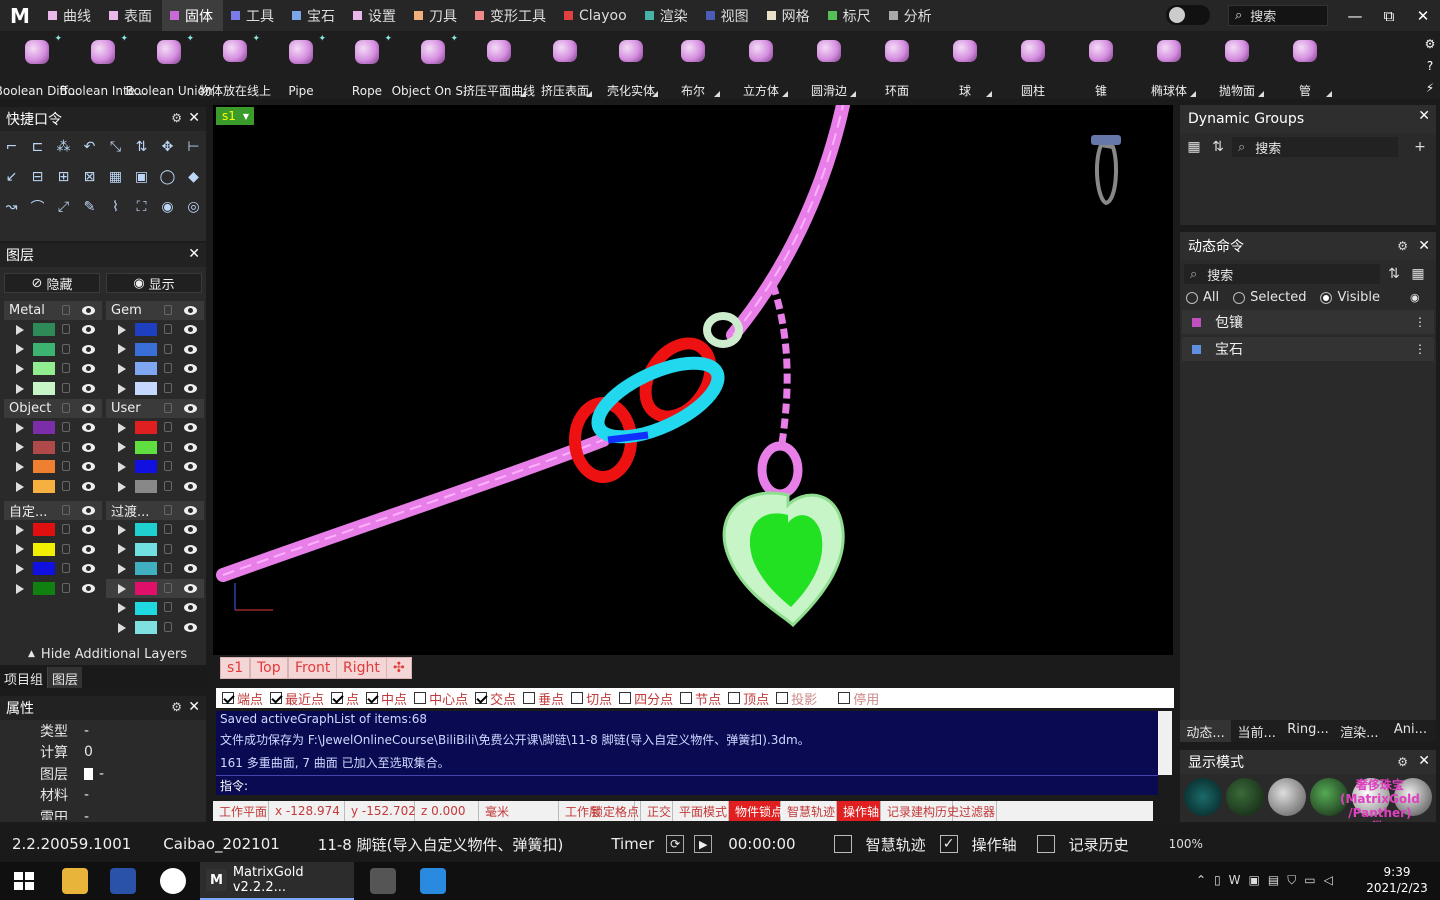 The image size is (1440, 900). What do you see at coordinates (1308, 349) in the screenshot?
I see `dynamic-command-item: 宝石 ⋮` at bounding box center [1308, 349].